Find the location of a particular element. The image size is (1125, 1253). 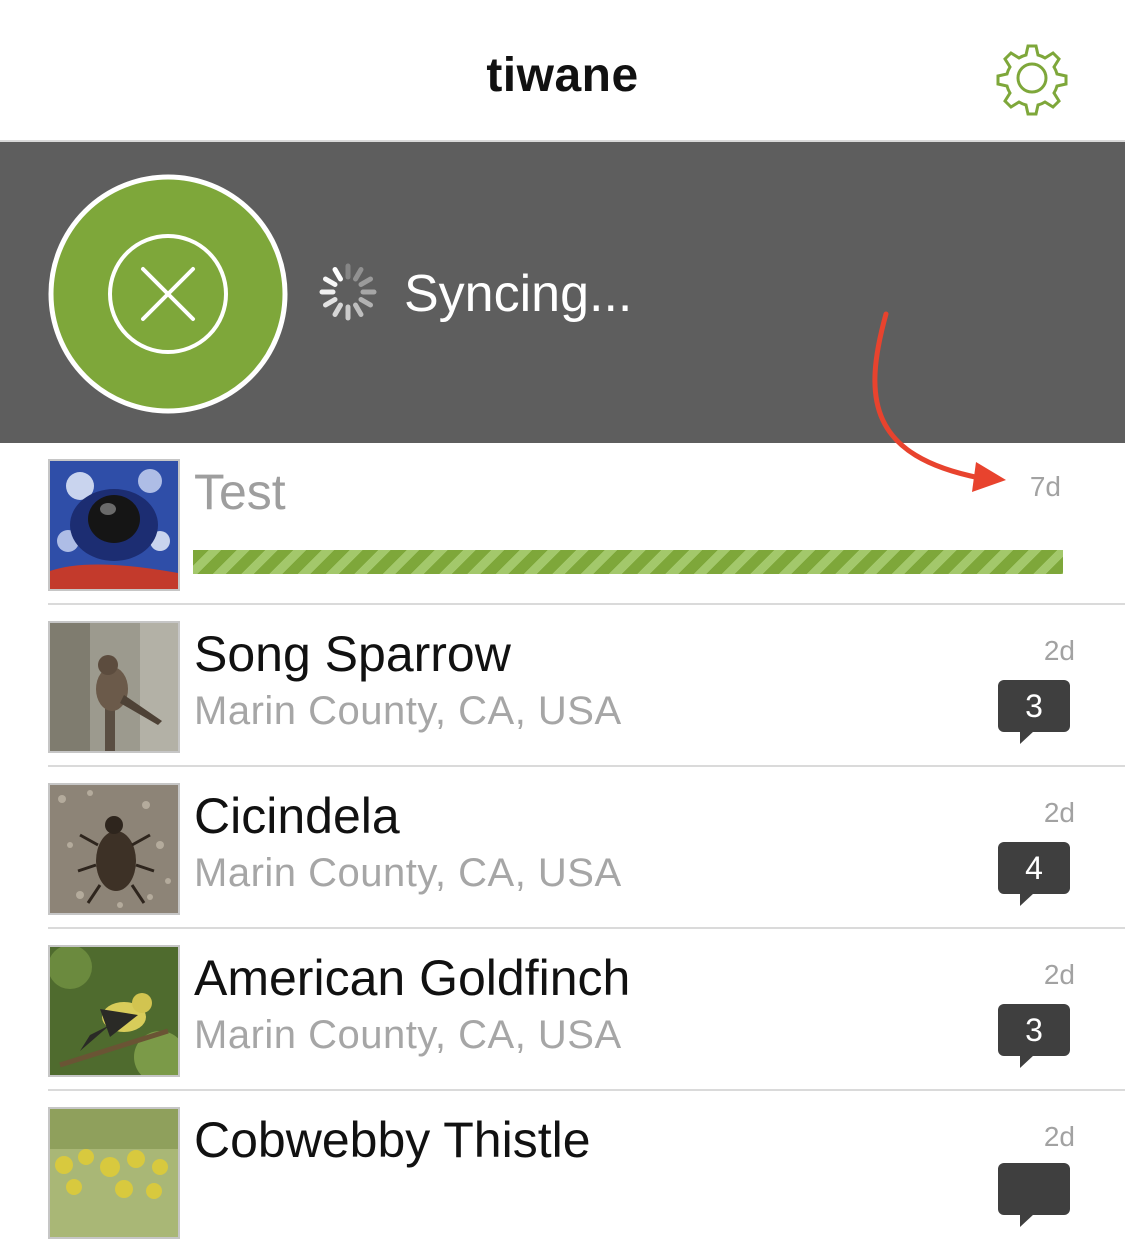

page-title: tiwane is located at coordinates (562, 75).